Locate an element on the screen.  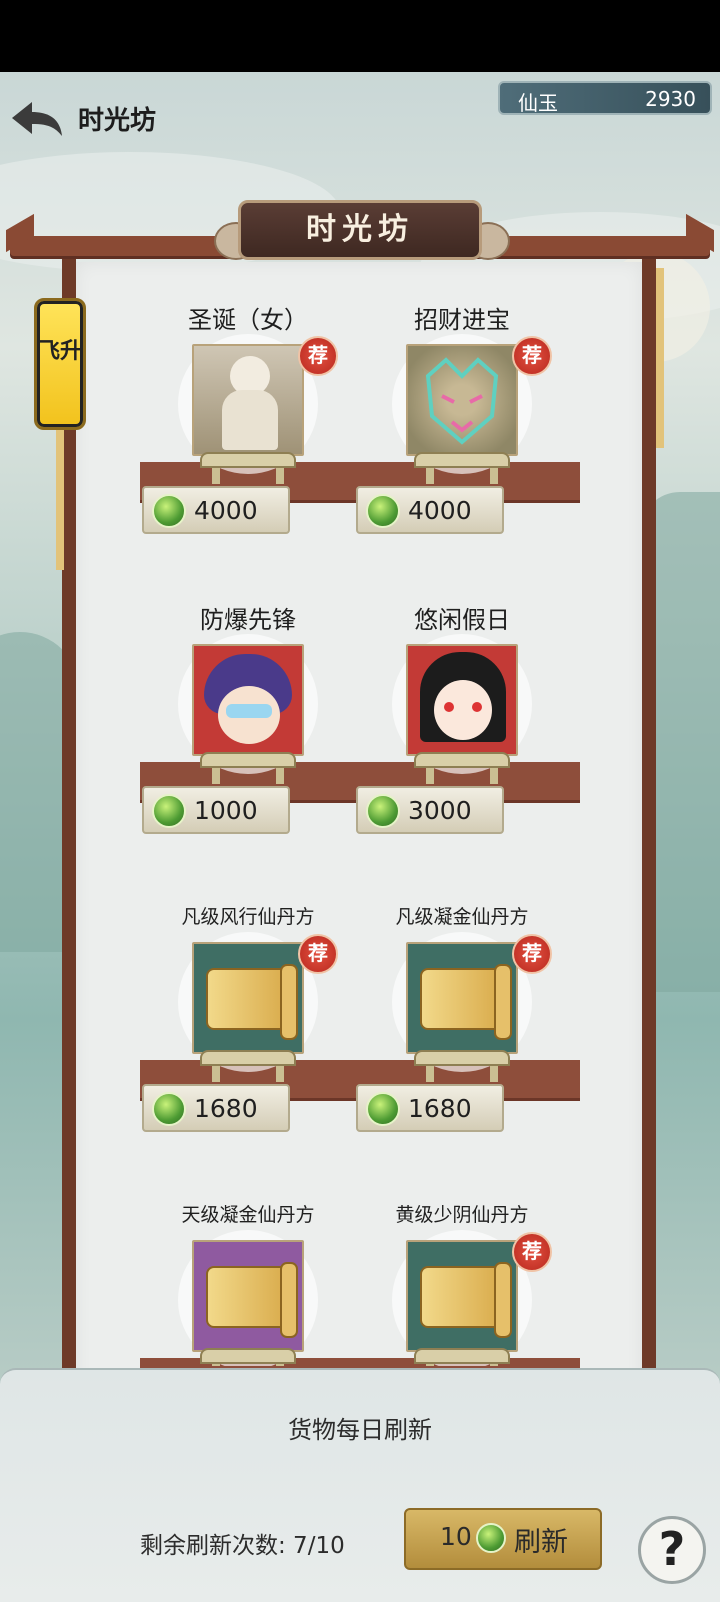
item-price: 3000 is located at coordinates (440, 810).